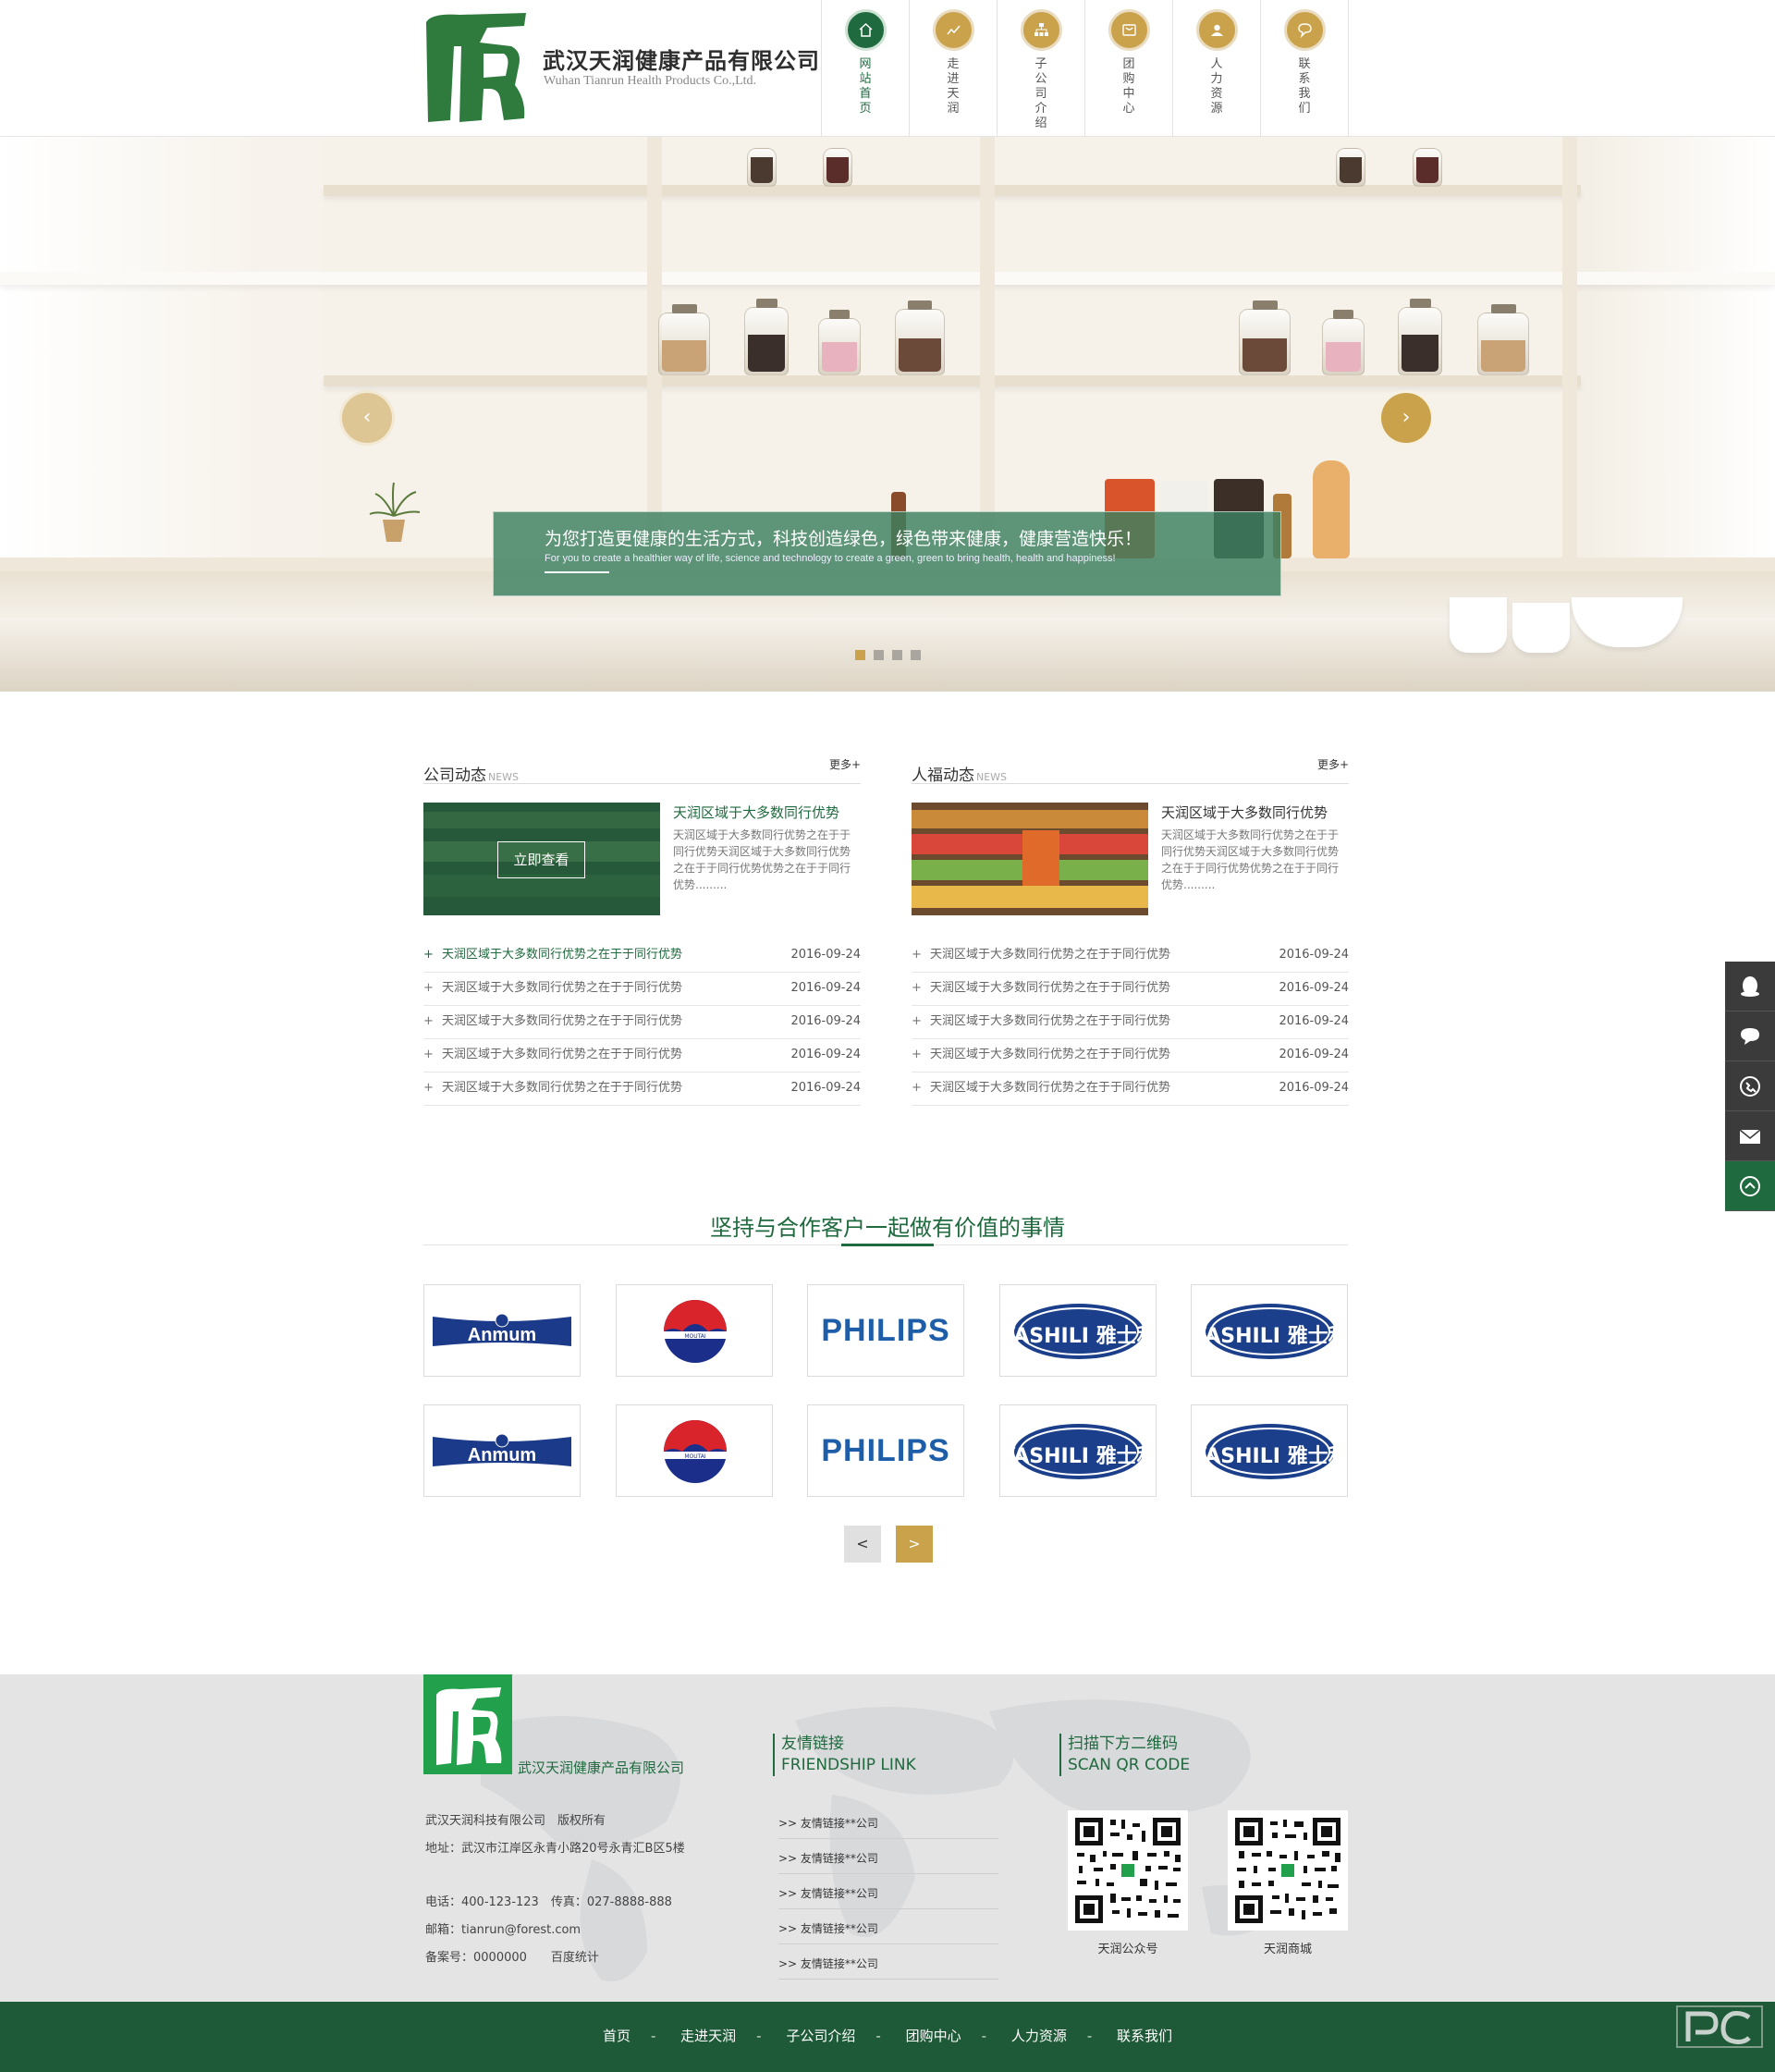 The width and height of the screenshot is (1775, 2072). What do you see at coordinates (503, 1930) in the screenshot?
I see `footer-email: 邮箱：tianrun@forest.com` at bounding box center [503, 1930].